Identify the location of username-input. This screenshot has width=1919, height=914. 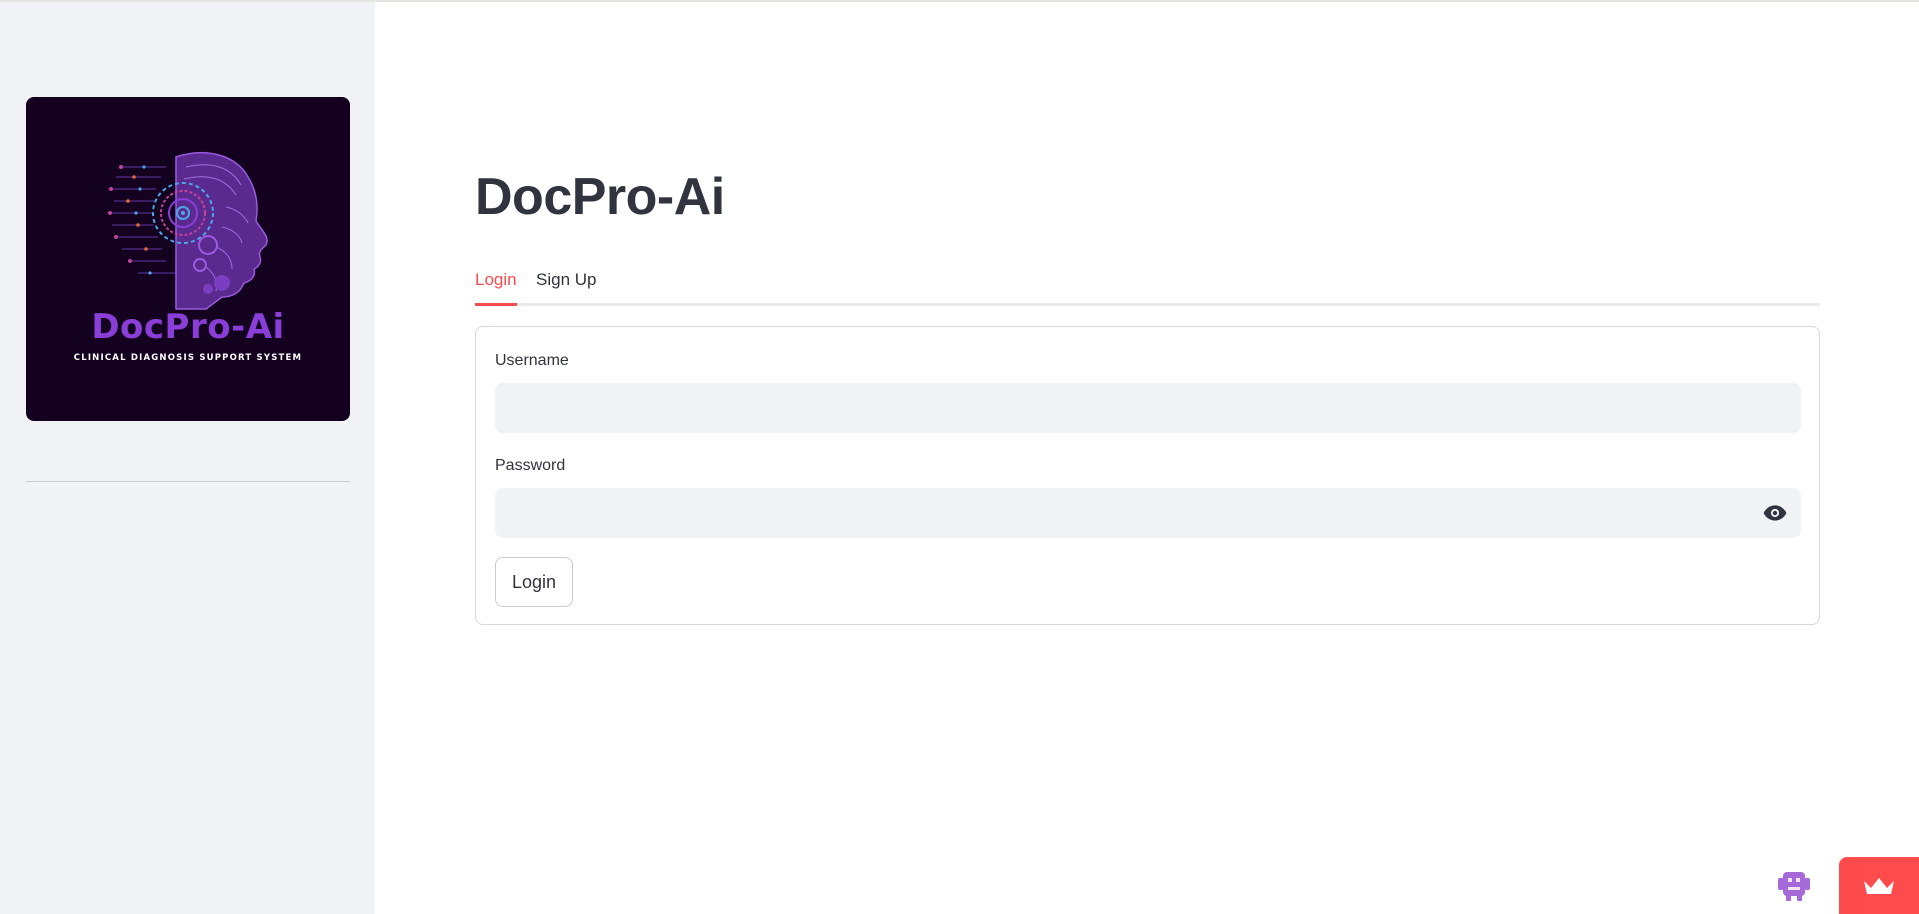
(1148, 408).